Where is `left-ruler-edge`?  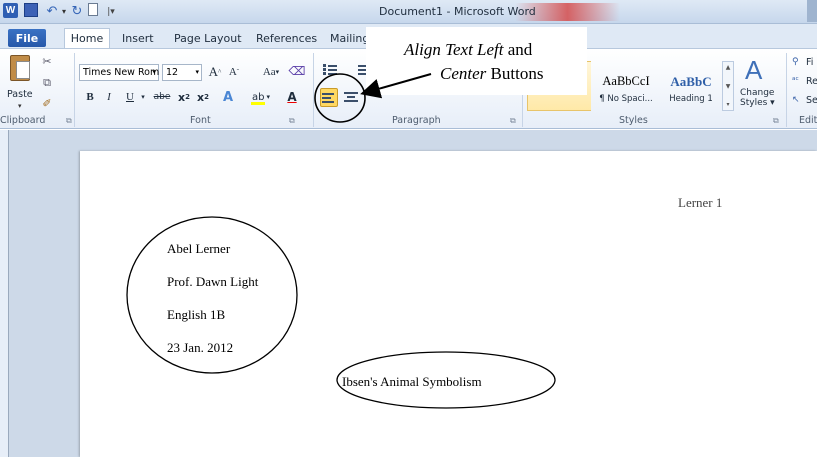 left-ruler-edge is located at coordinates (4, 293).